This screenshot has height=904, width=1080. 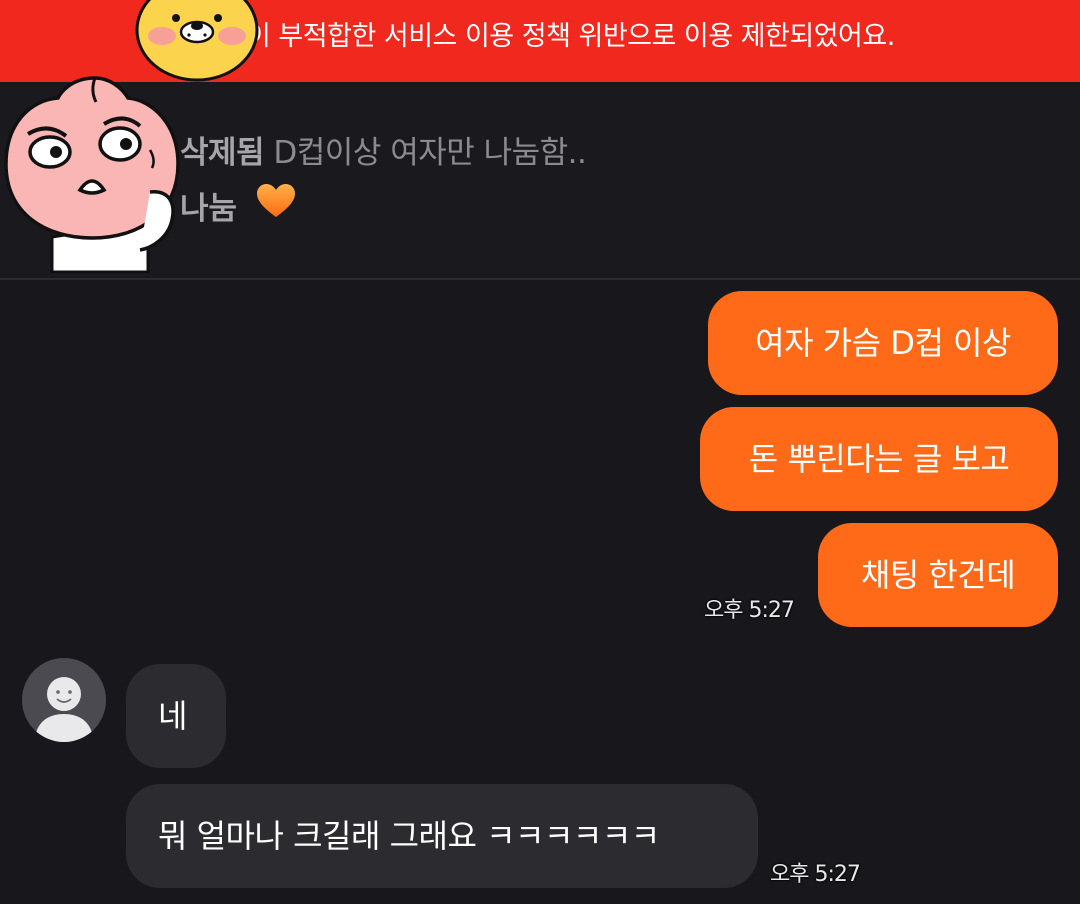 What do you see at coordinates (64, 709) in the screenshot?
I see `default-profile-icon` at bounding box center [64, 709].